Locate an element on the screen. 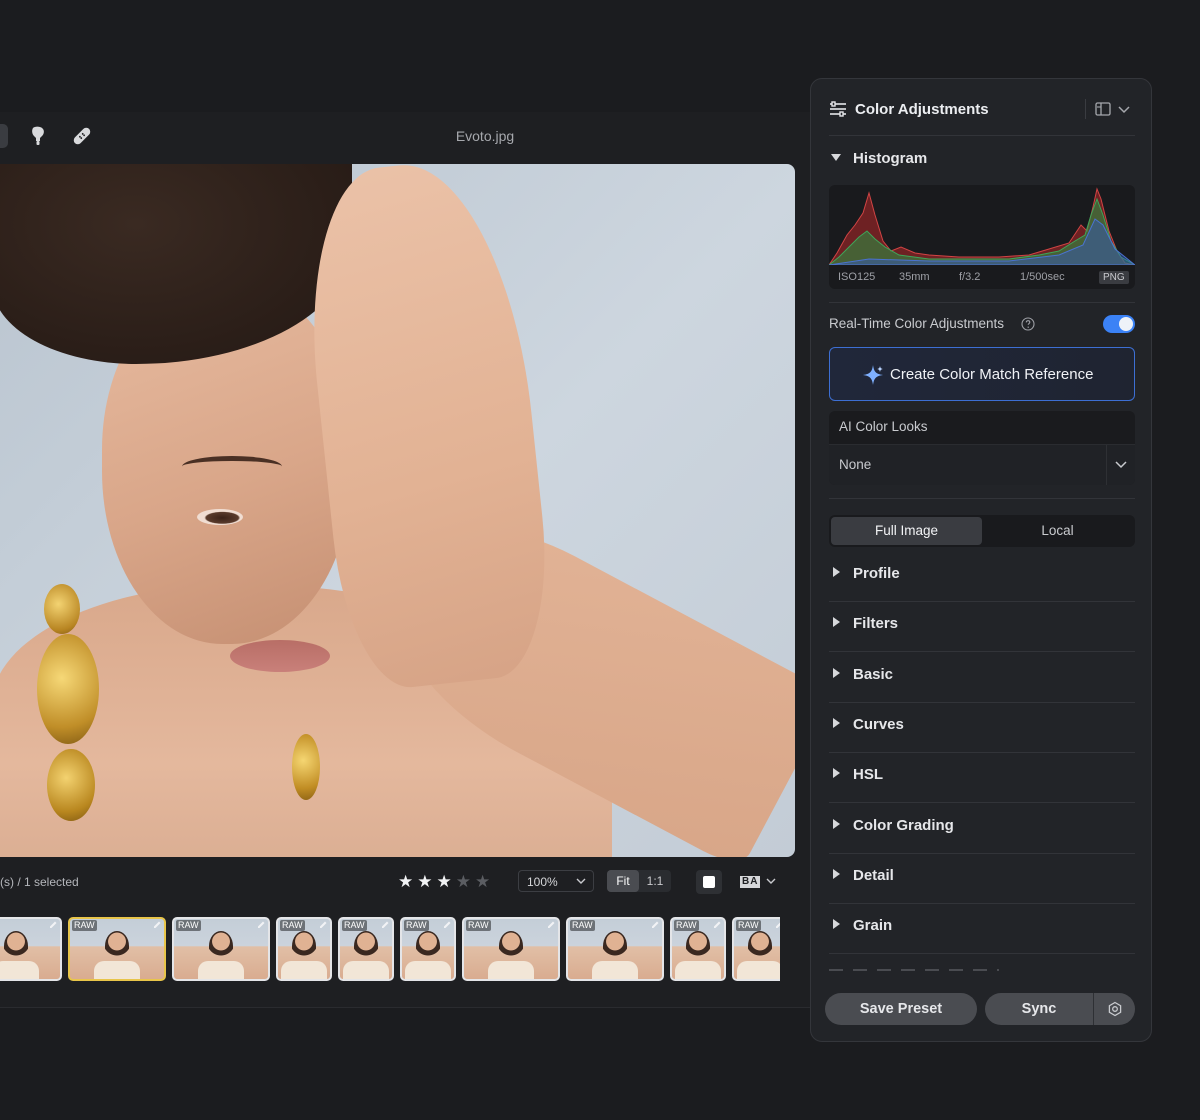 The width and height of the screenshot is (1200, 1120). section-grain: Grain is located at coordinates (982, 928).